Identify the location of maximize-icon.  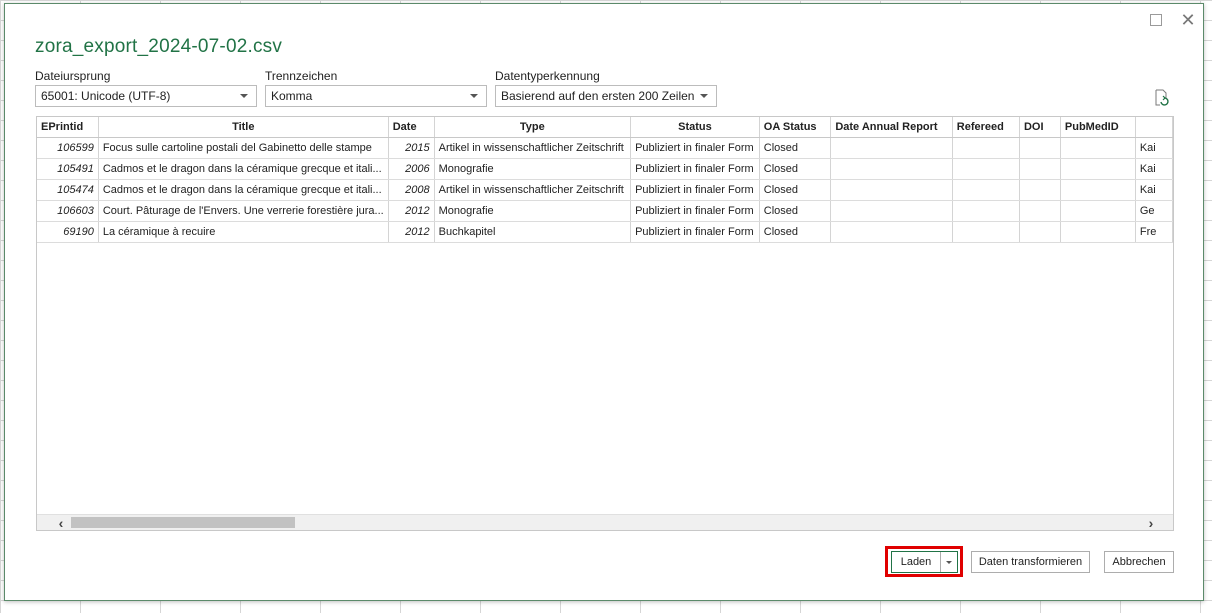
(1156, 20).